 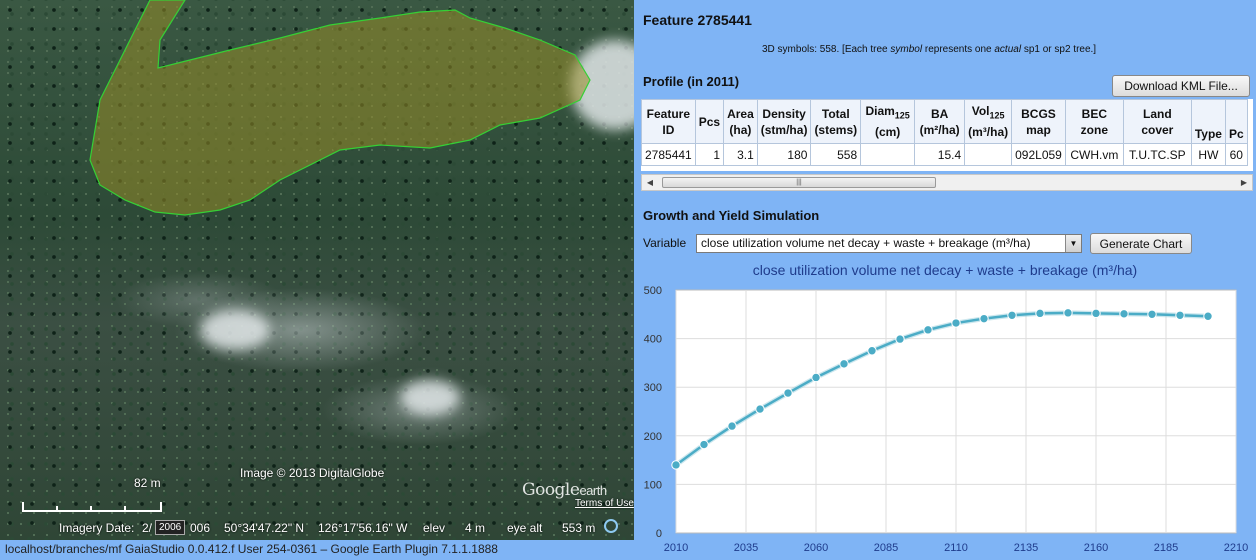 What do you see at coordinates (97, 528) in the screenshot?
I see `imagery-date-label: Imagery Date:` at bounding box center [97, 528].